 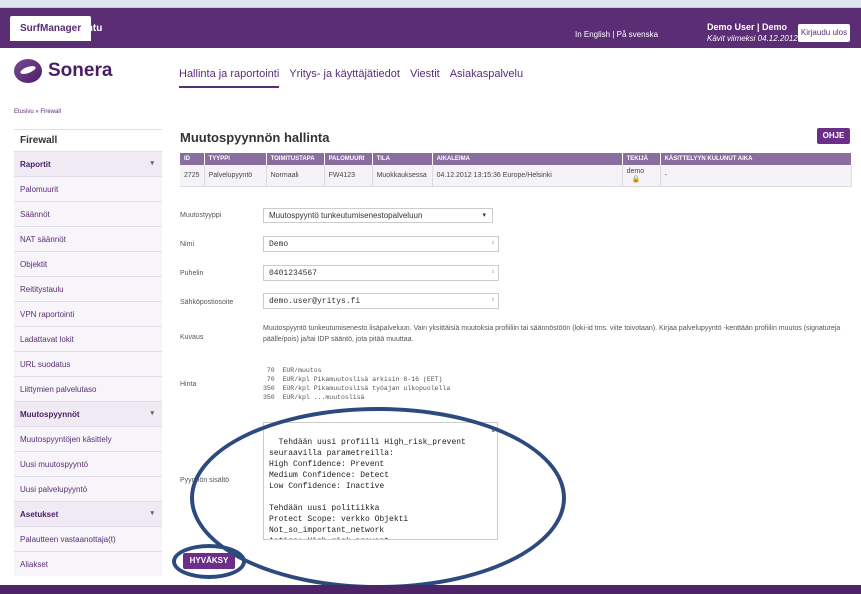 What do you see at coordinates (88, 313) in the screenshot?
I see `sidebar-item-vpn: VPN raportointi` at bounding box center [88, 313].